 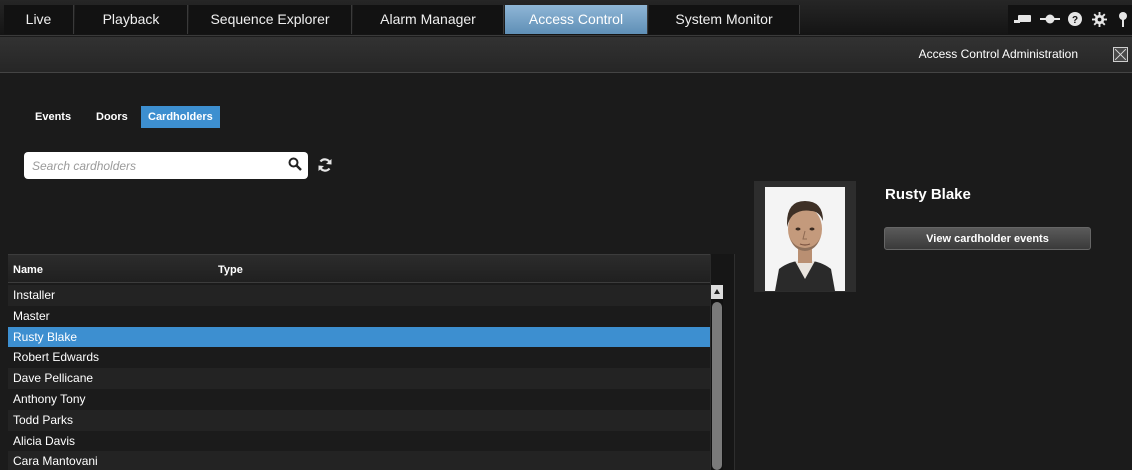 What do you see at coordinates (359, 316) in the screenshot?
I see `table-row: Master` at bounding box center [359, 316].